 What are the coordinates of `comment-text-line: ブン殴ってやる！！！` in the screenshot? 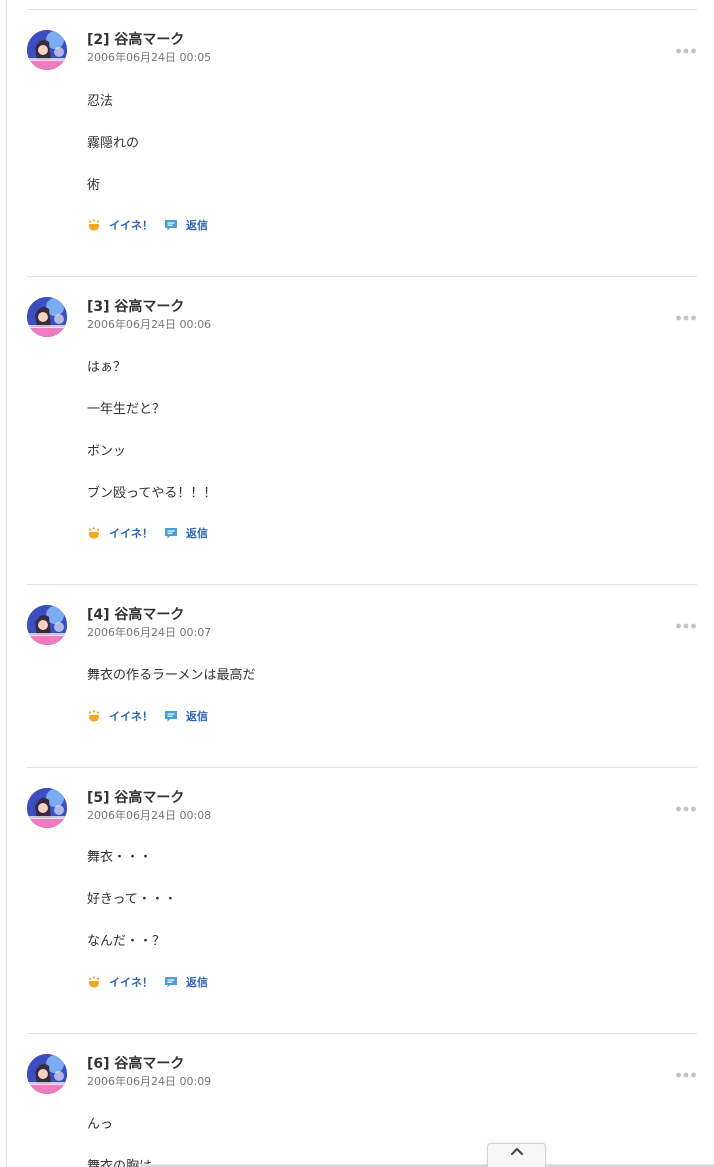 It's located at (152, 493).